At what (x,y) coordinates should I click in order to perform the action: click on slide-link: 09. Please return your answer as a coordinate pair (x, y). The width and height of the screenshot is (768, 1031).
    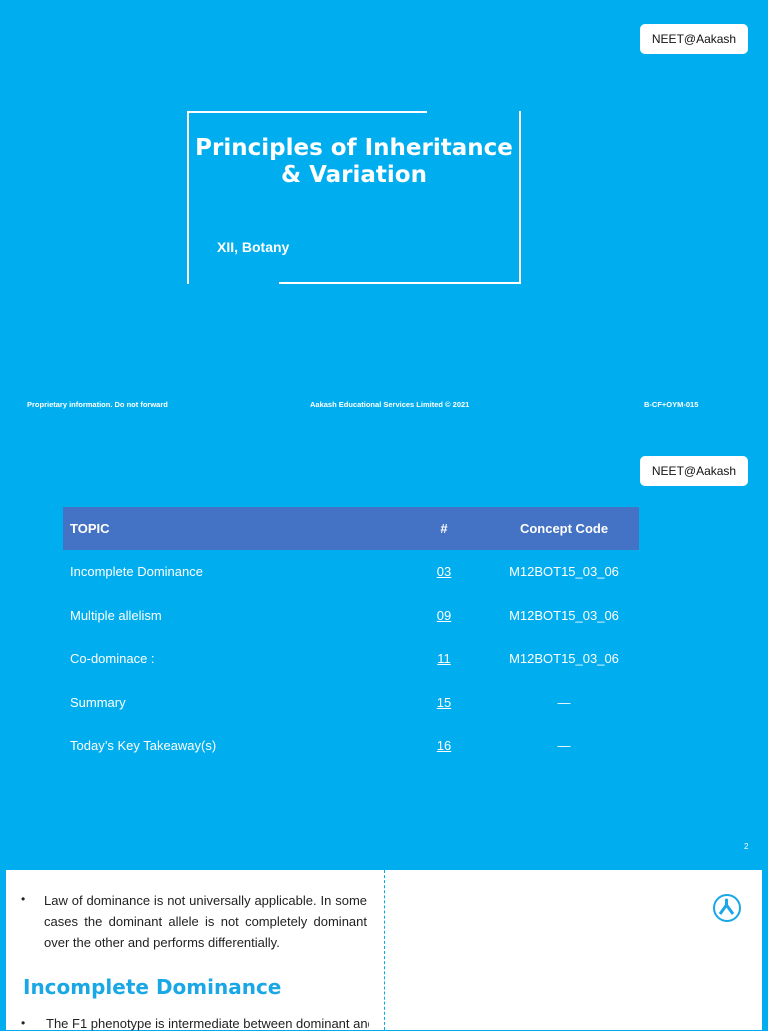
    Looking at the image, I should click on (444, 615).